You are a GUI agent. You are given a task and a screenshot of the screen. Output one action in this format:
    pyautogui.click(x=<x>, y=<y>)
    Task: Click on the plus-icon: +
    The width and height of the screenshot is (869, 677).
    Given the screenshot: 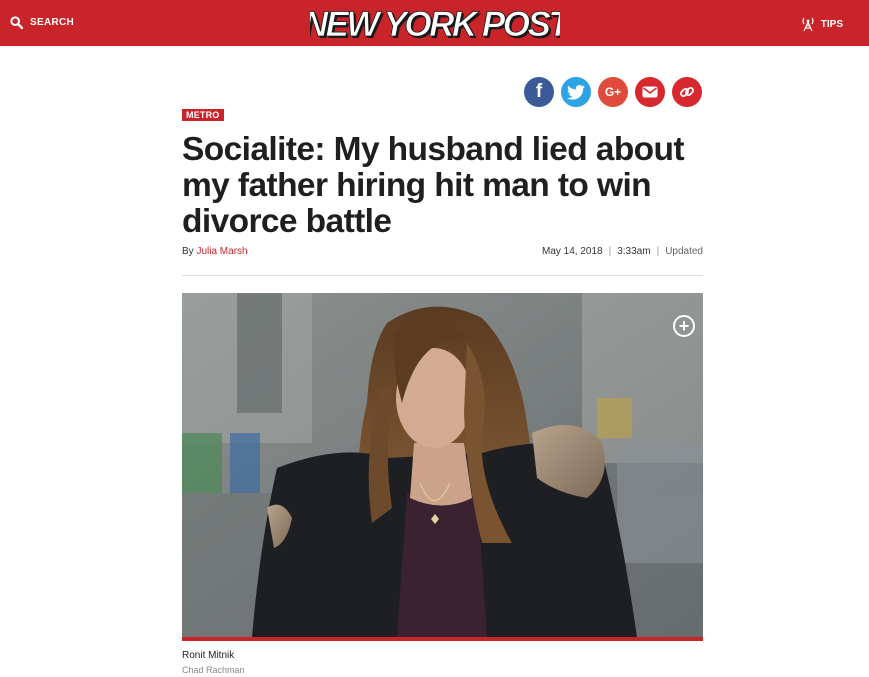 What is the action you would take?
    pyautogui.click(x=684, y=326)
    